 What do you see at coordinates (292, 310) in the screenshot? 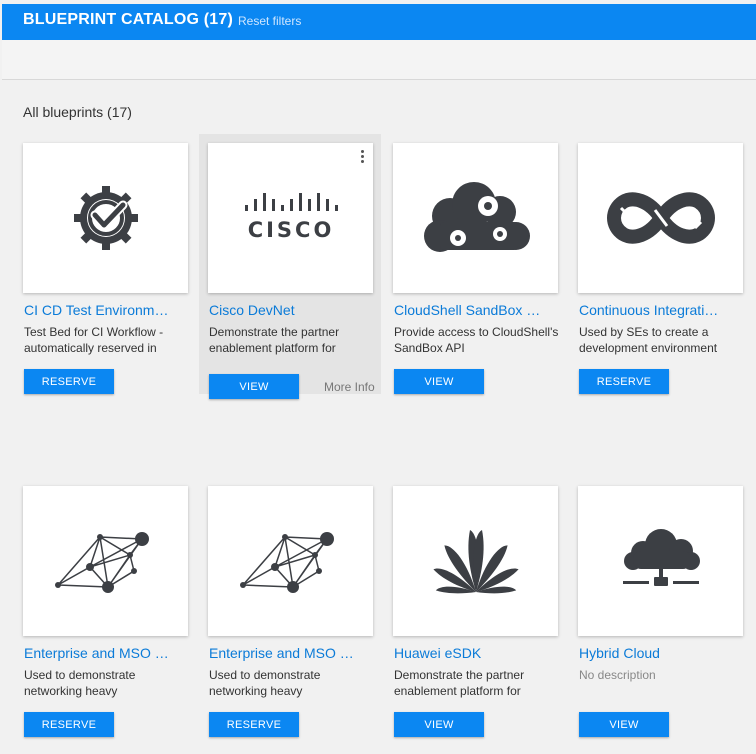
I see `blueprint-name: Cisco DevNet` at bounding box center [292, 310].